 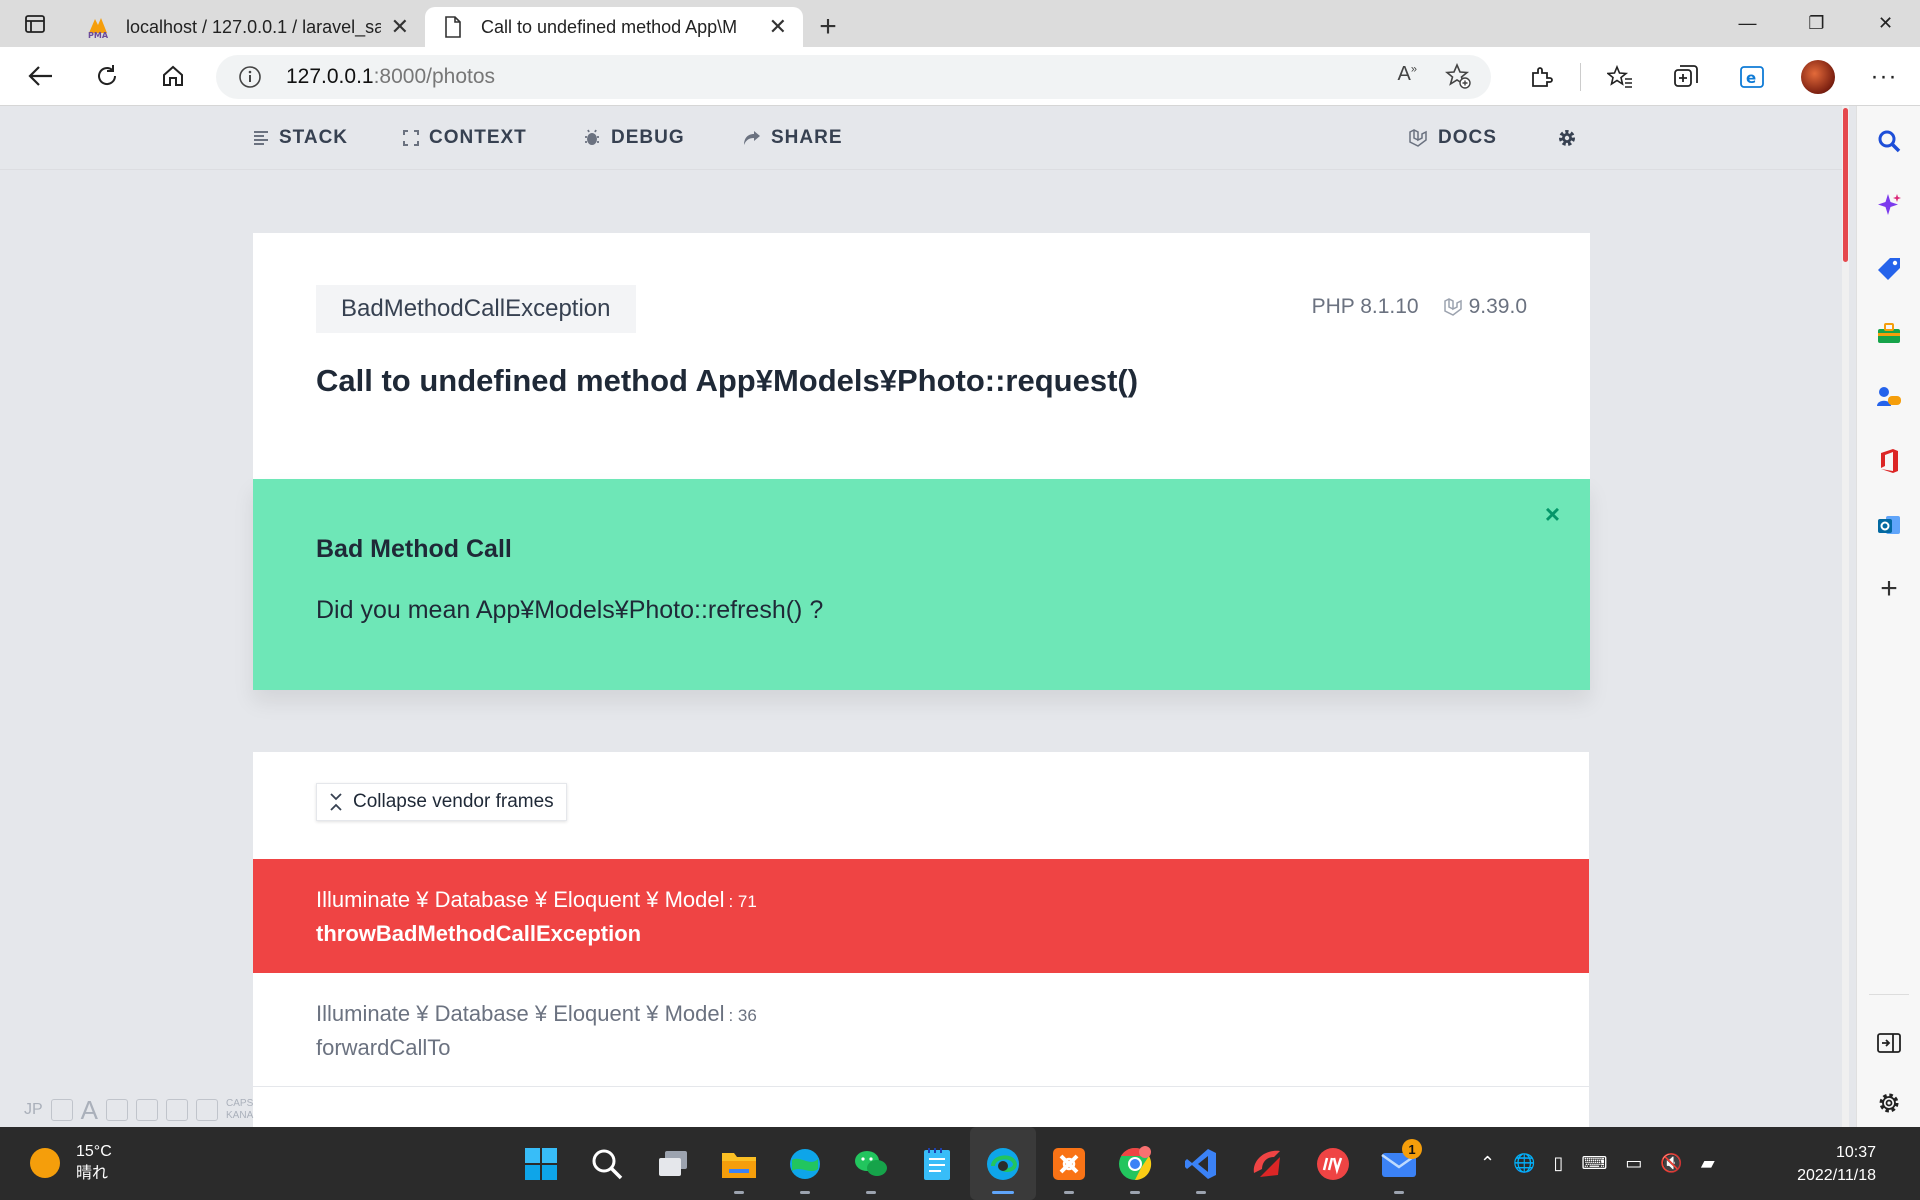 What do you see at coordinates (1594, 1163) in the screenshot?
I see `keyboard-icon: ⌨` at bounding box center [1594, 1163].